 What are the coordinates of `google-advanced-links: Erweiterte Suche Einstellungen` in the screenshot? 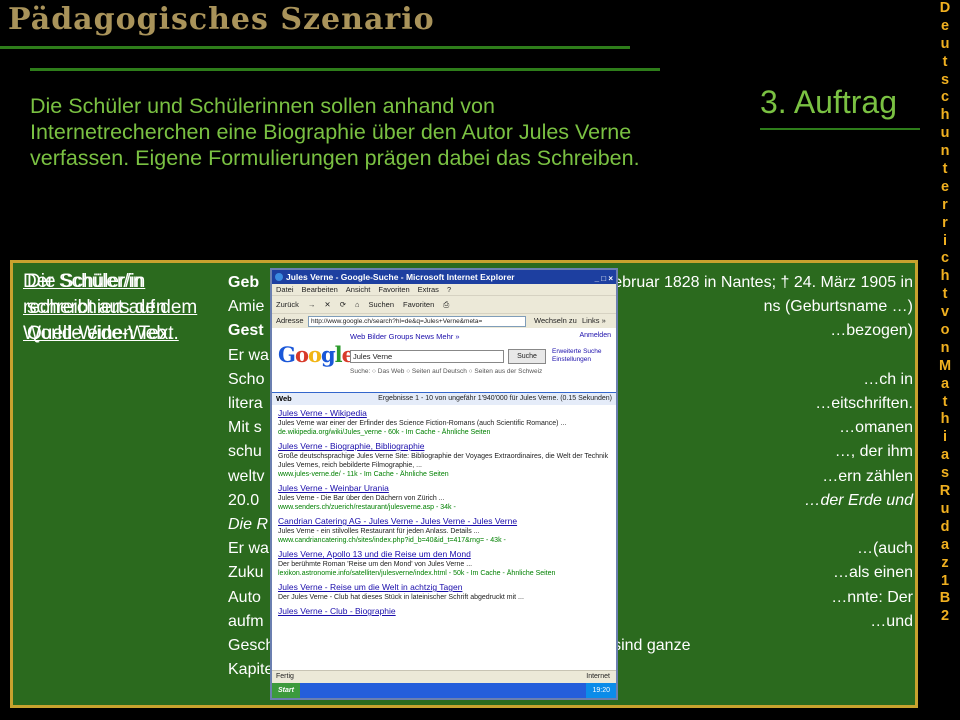 It's located at (577, 356).